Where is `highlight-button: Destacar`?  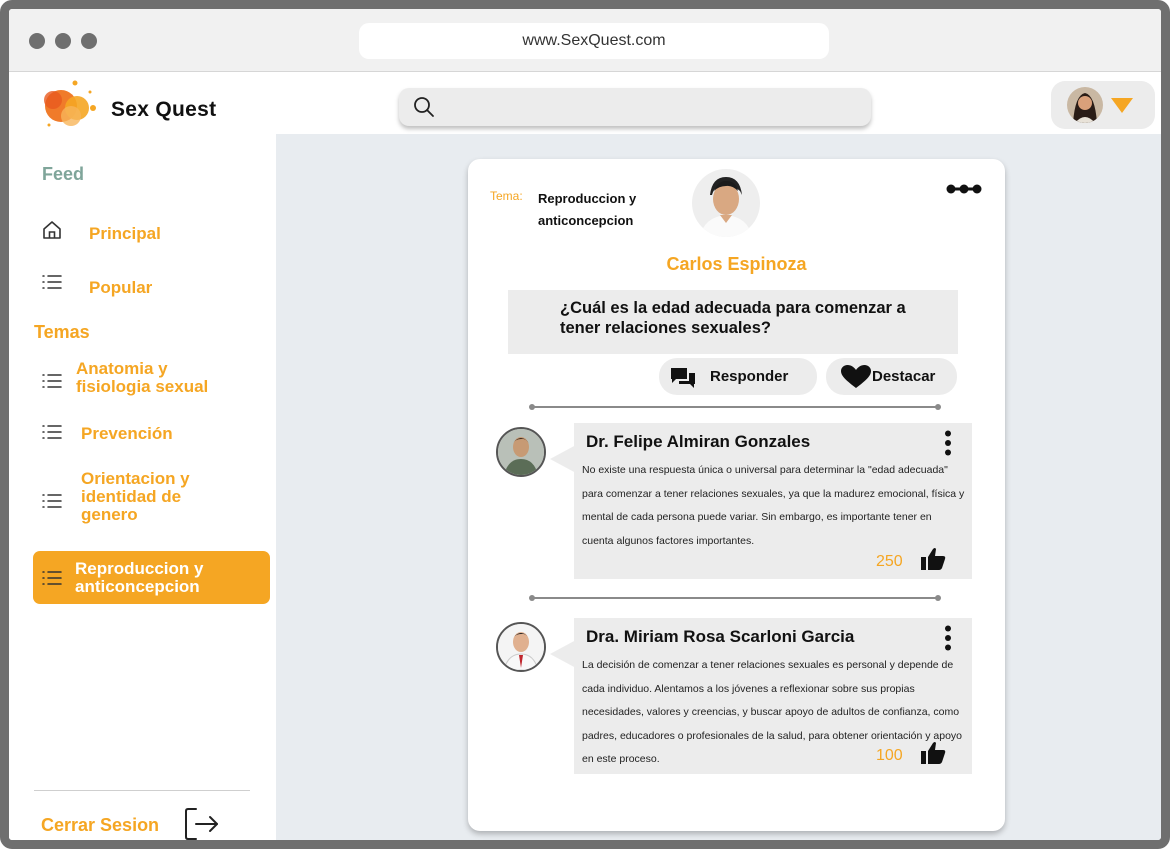 highlight-button: Destacar is located at coordinates (891, 376).